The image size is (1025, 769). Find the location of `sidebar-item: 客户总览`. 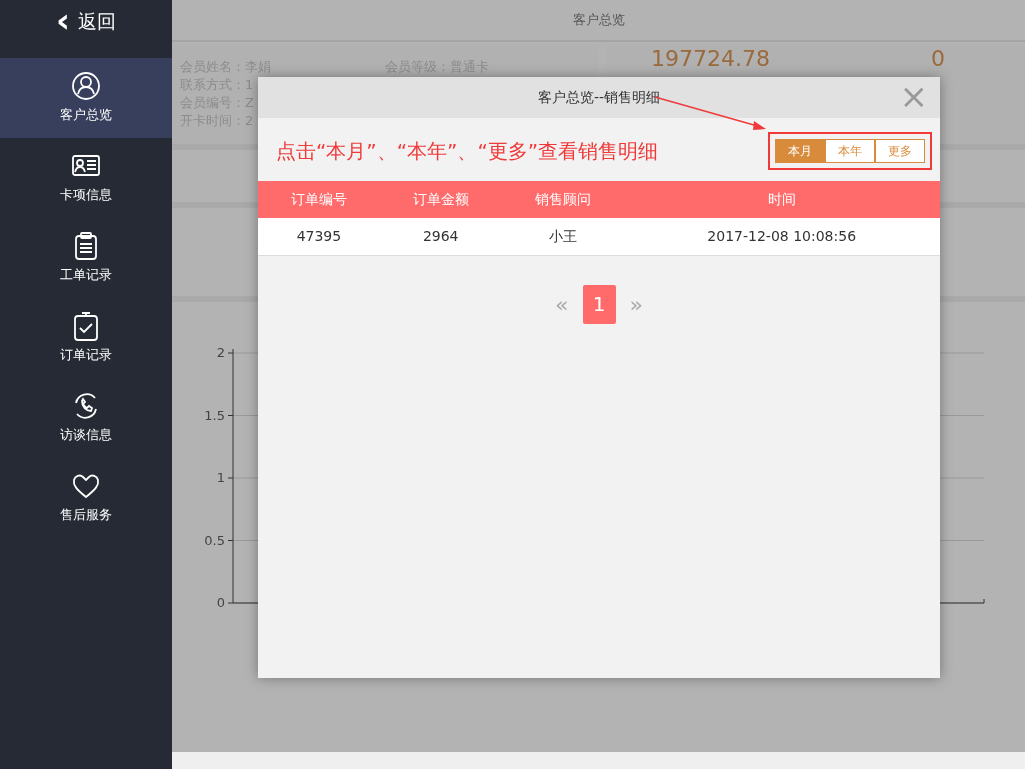

sidebar-item: 客户总览 is located at coordinates (86, 98).